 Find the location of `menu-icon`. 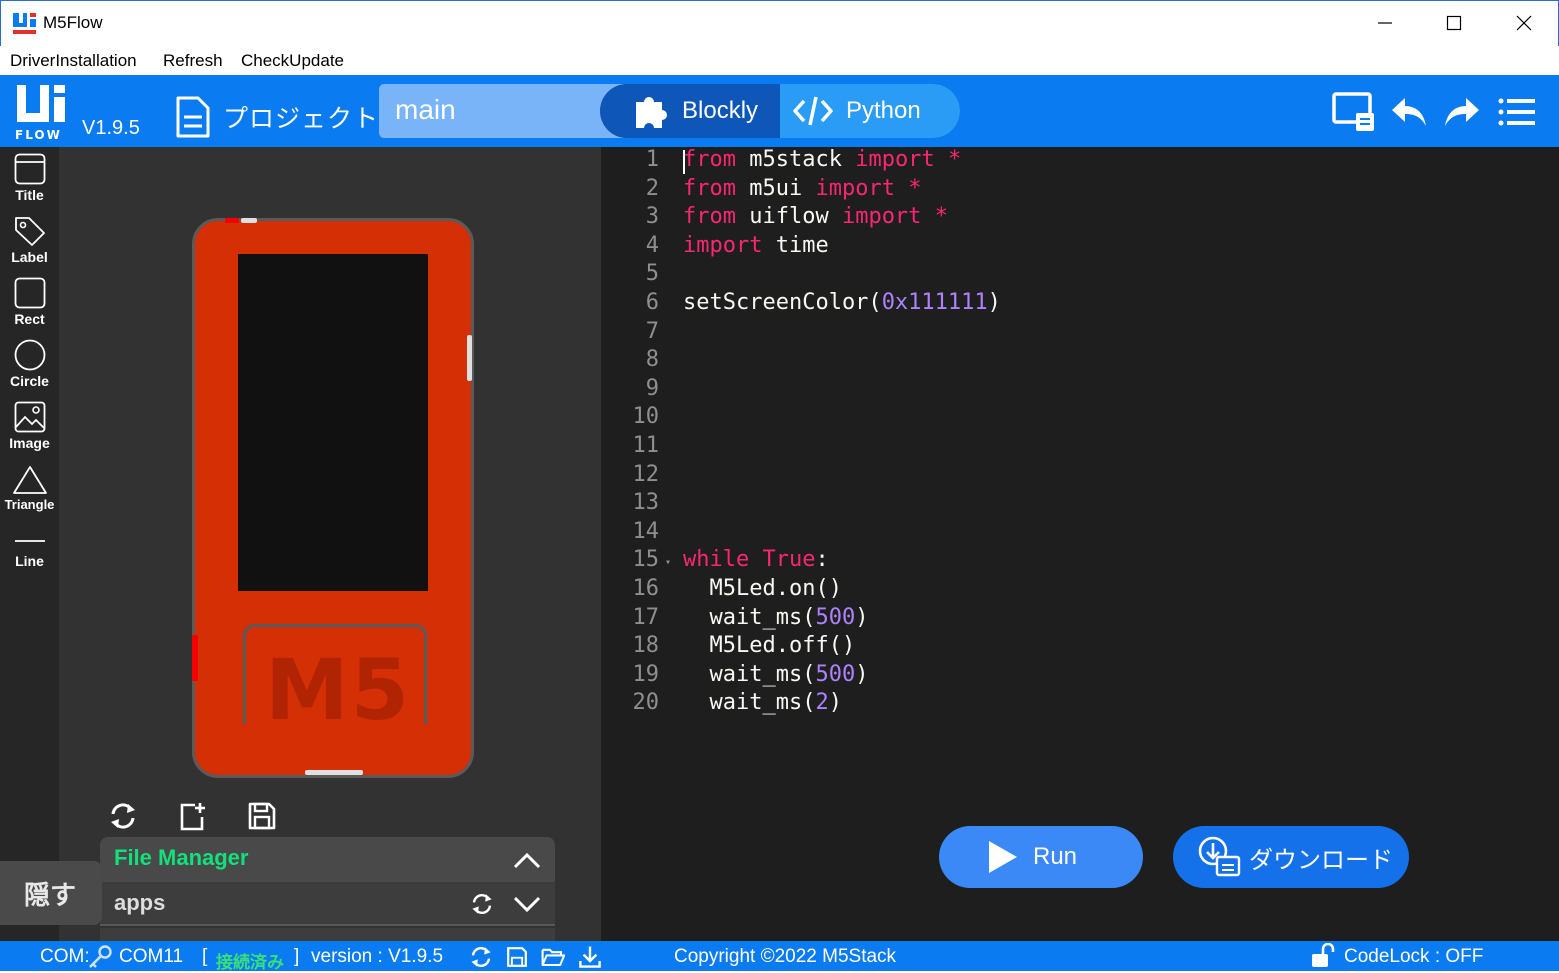

menu-icon is located at coordinates (1516, 112).